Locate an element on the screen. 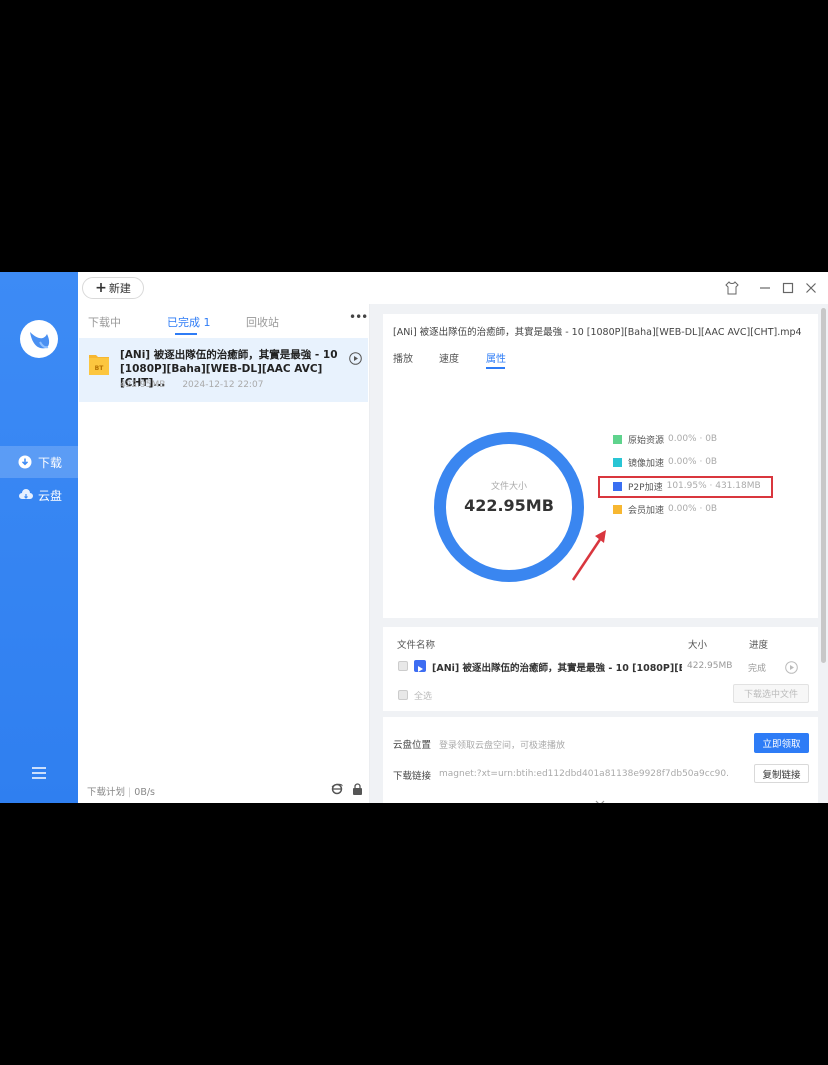 This screenshot has width=828, height=1065. annotation-arrow is located at coordinates (588, 555).